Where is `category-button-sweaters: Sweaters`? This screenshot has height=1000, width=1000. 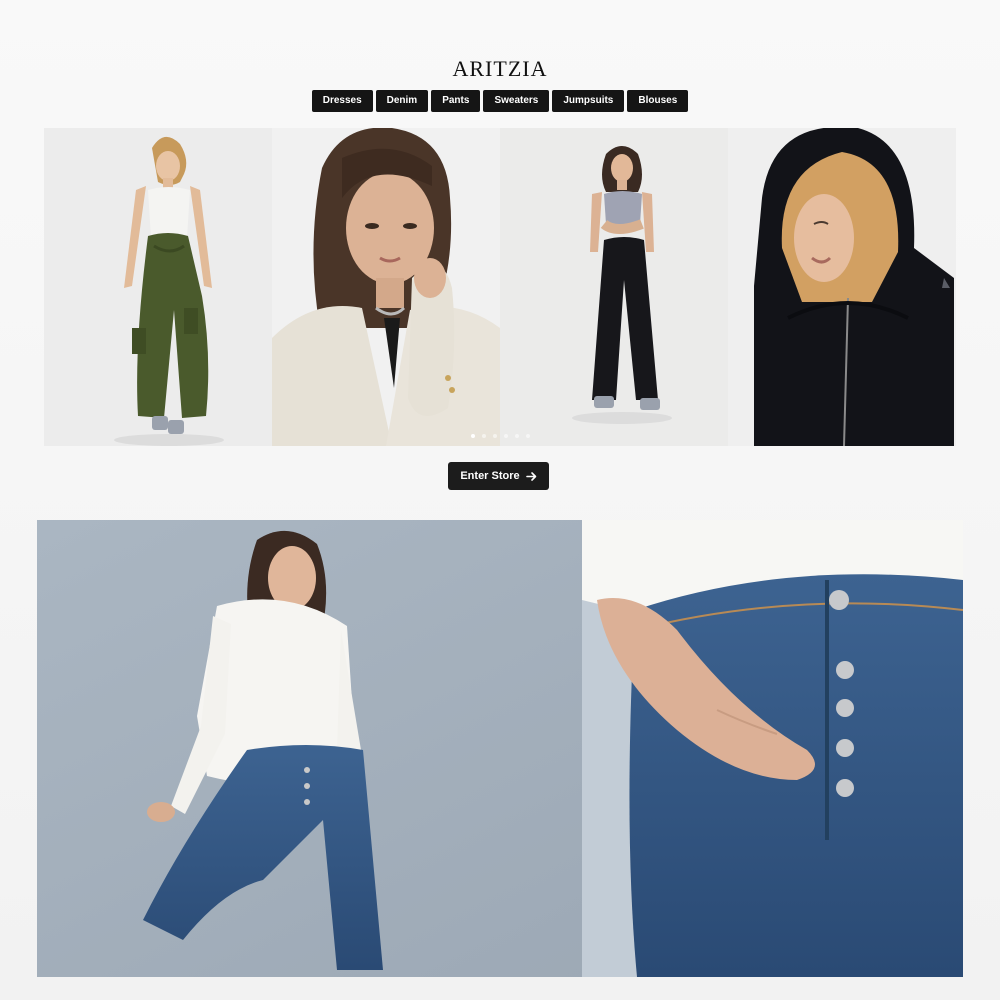 category-button-sweaters: Sweaters is located at coordinates (516, 101).